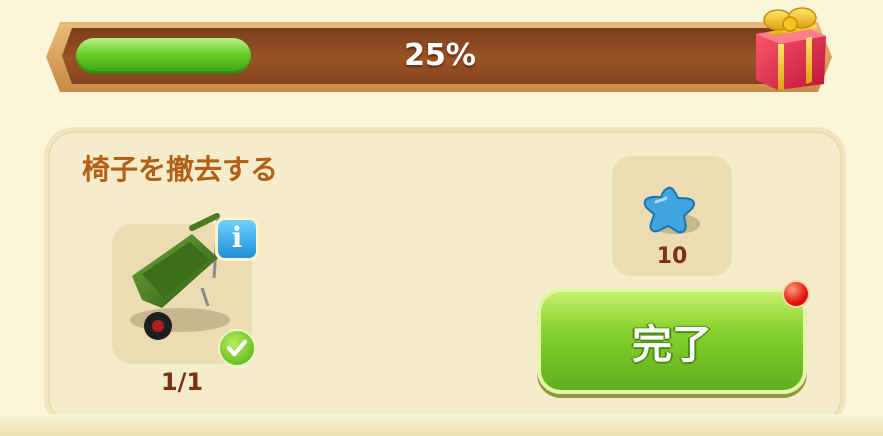  I want to click on complete-button-label: 完了, so click(672, 345).